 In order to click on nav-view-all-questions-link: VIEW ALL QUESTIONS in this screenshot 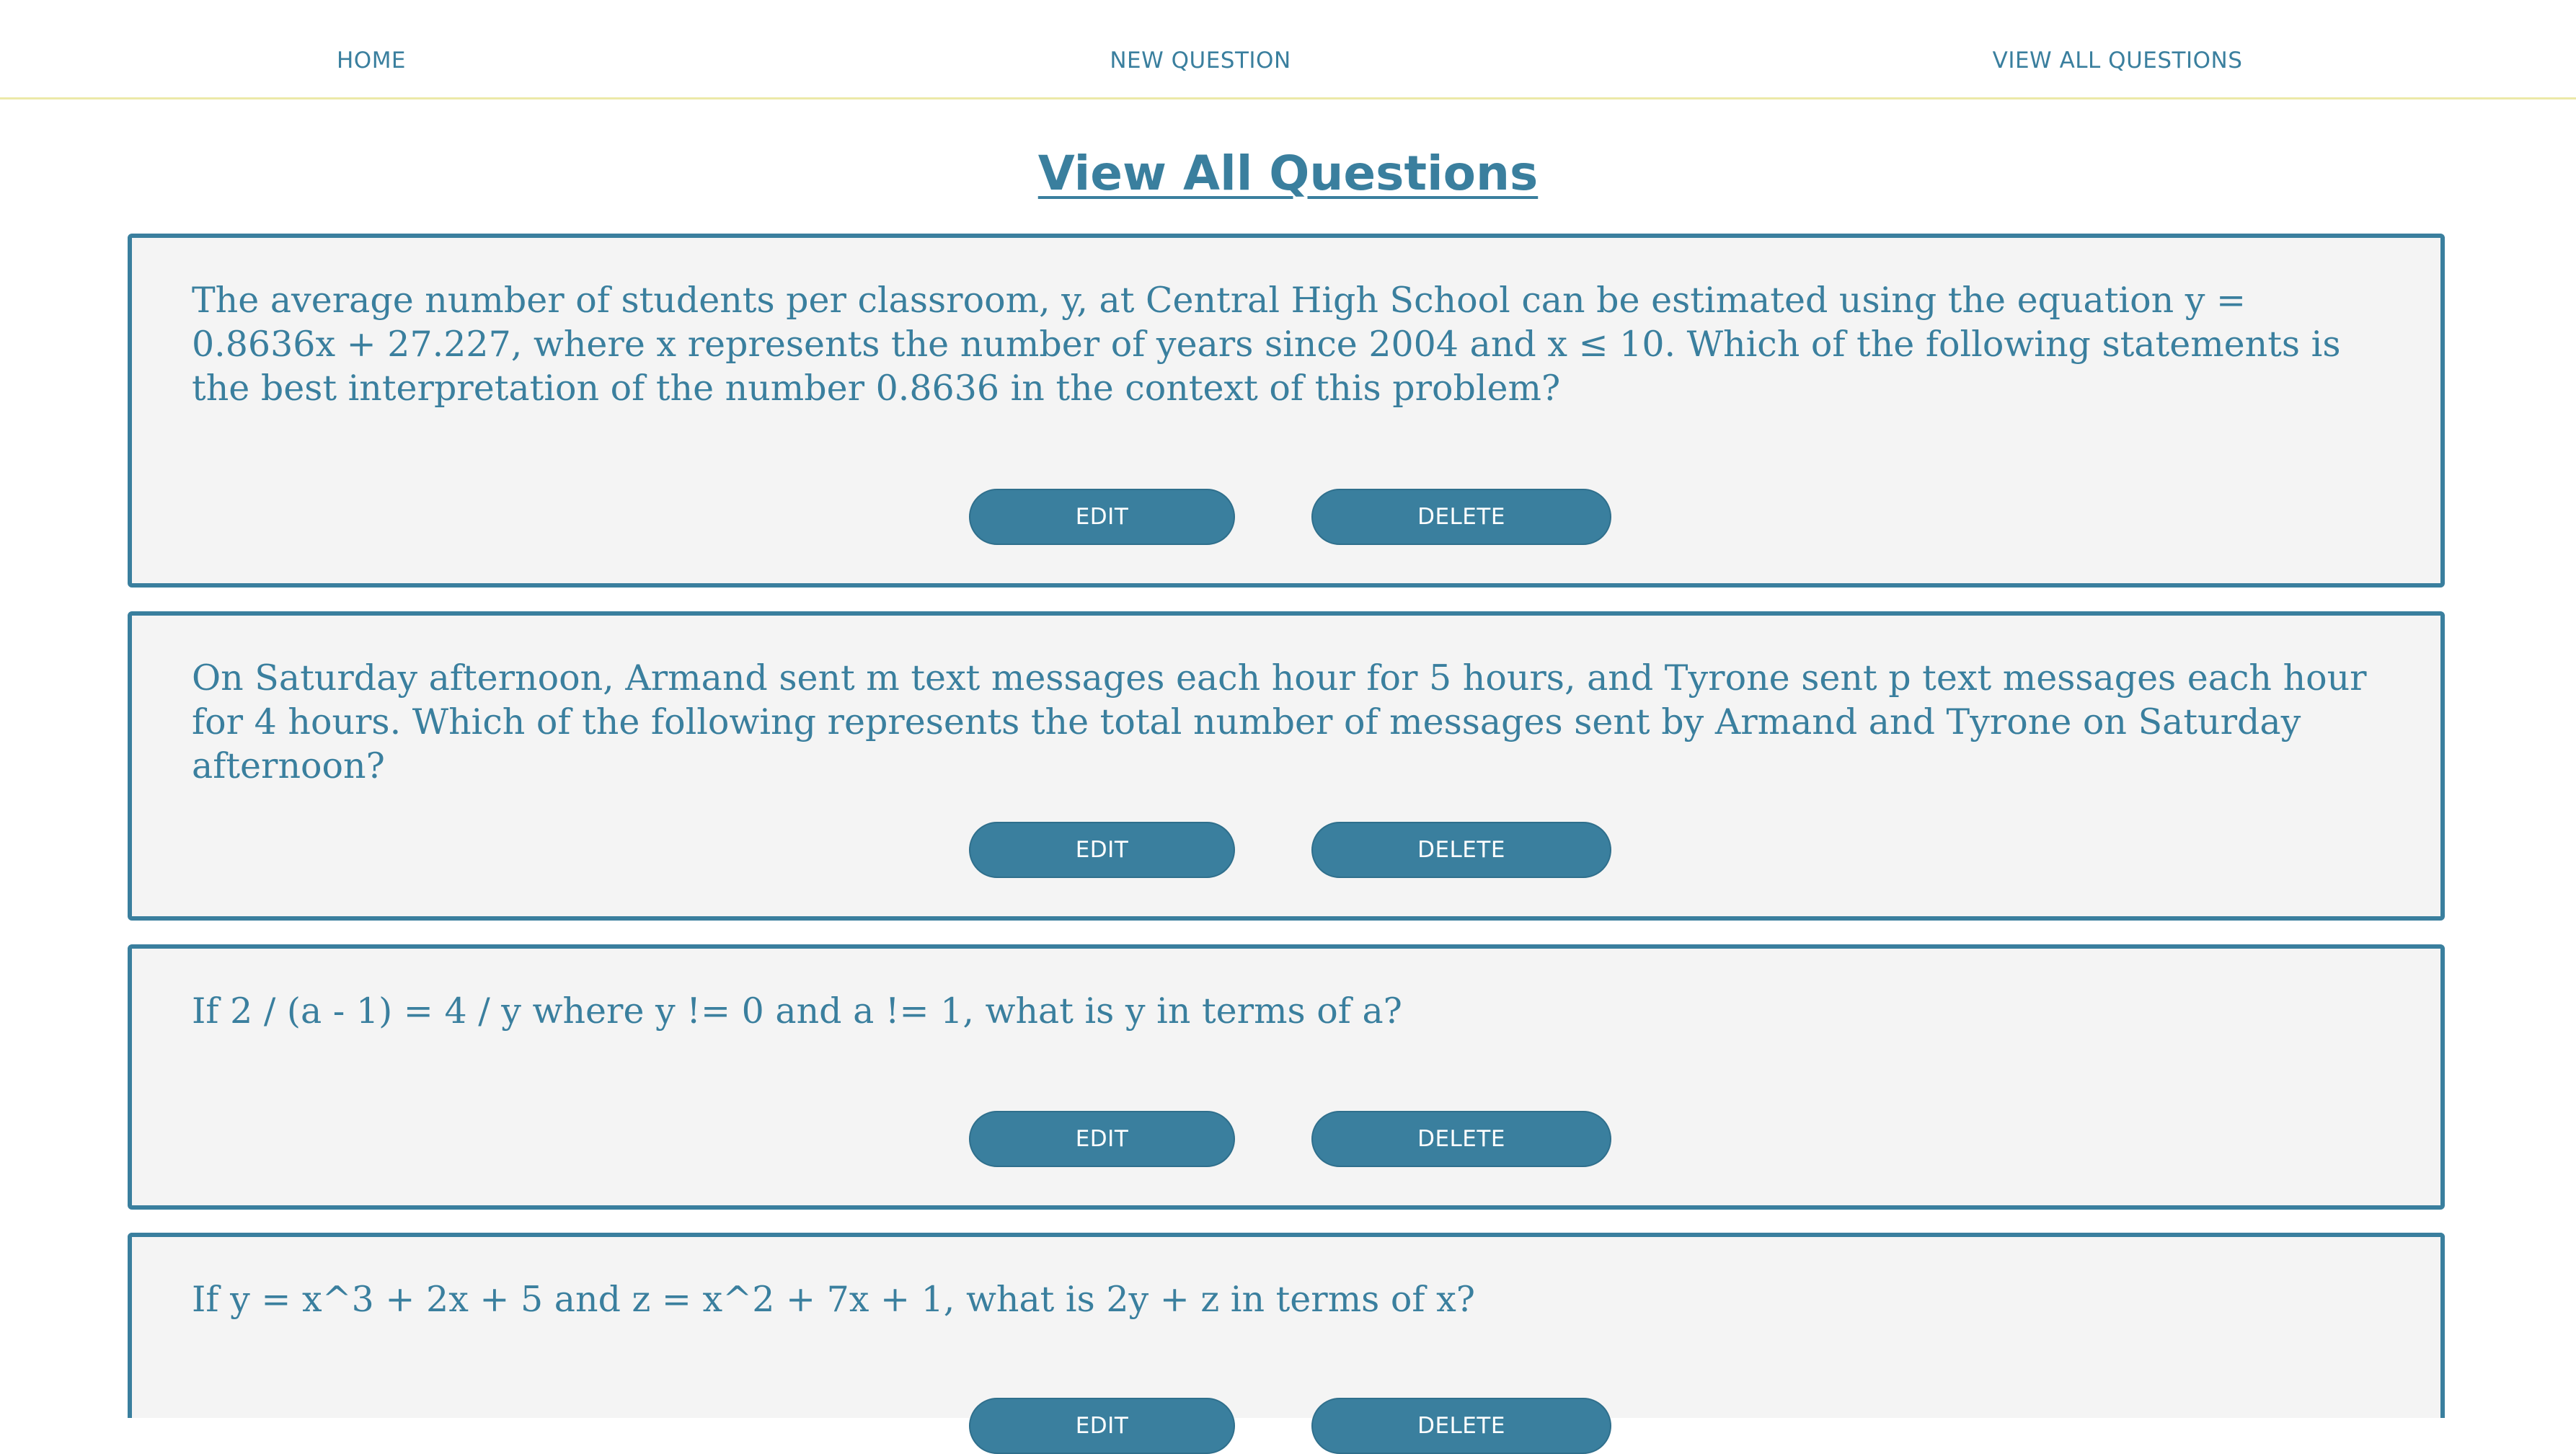, I will do `click(2118, 61)`.